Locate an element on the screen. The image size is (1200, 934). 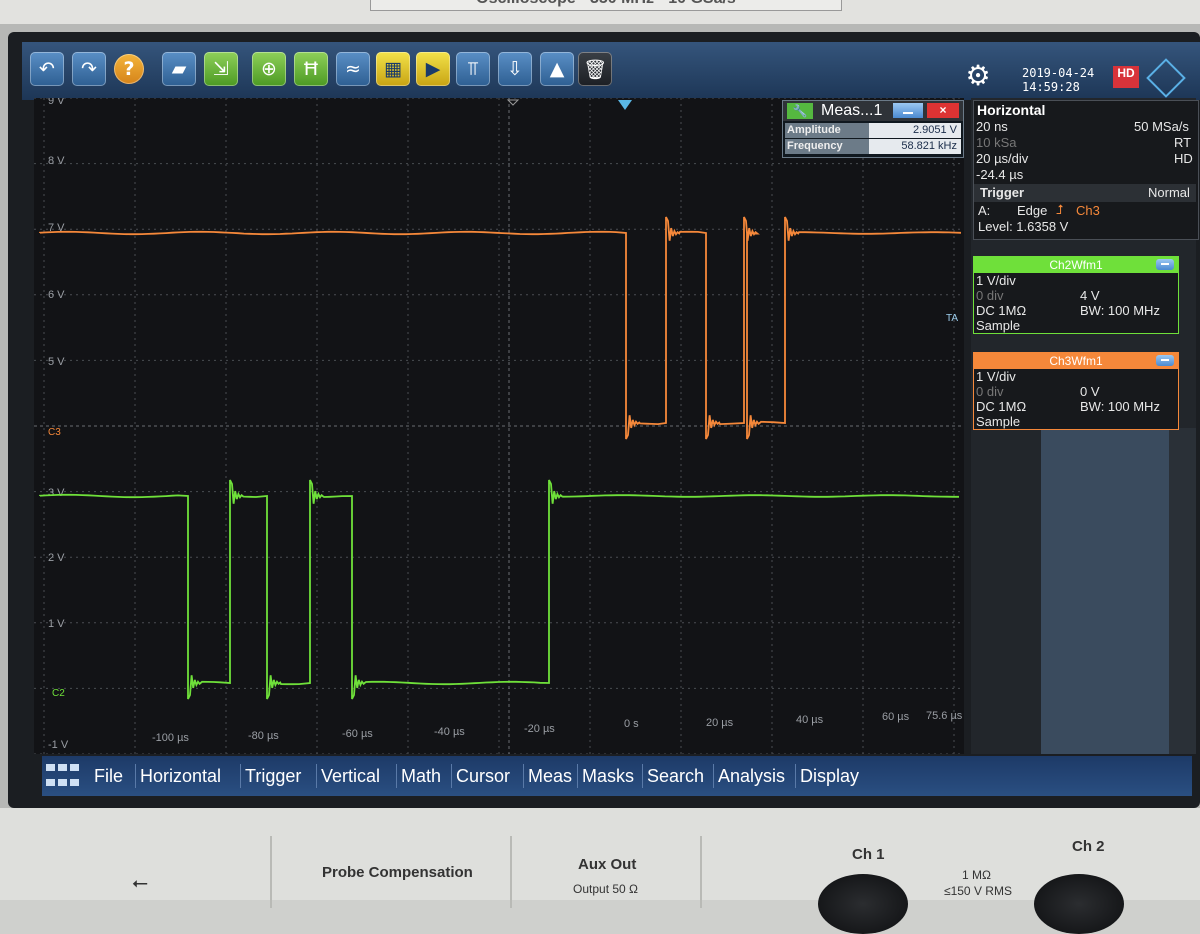
ch3-offset: 0 div is located at coordinates (990, 391).